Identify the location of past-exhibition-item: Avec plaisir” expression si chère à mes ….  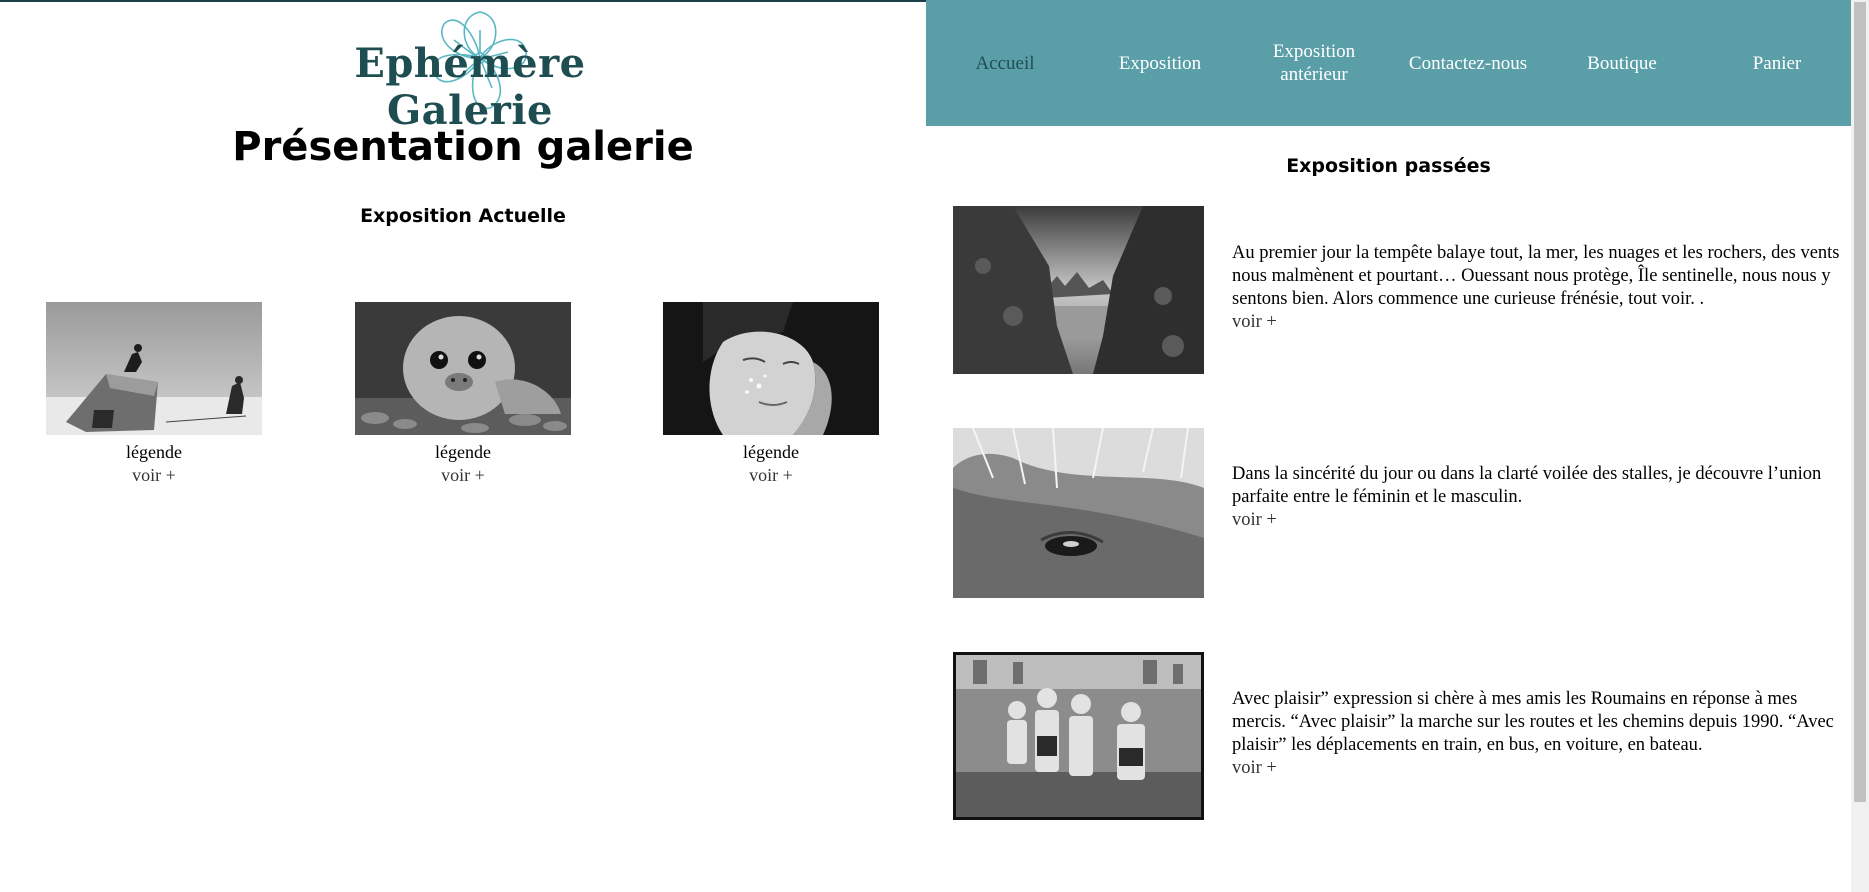
(1398, 736).